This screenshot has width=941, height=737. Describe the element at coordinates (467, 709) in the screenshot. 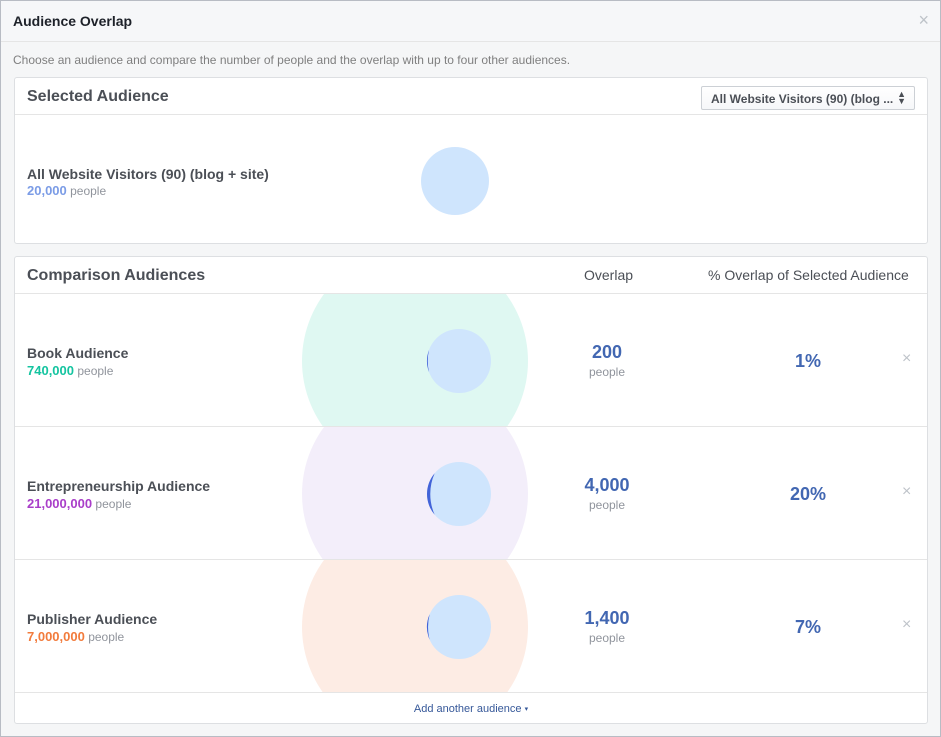

I see `add-audience-label: Add another audience` at that location.